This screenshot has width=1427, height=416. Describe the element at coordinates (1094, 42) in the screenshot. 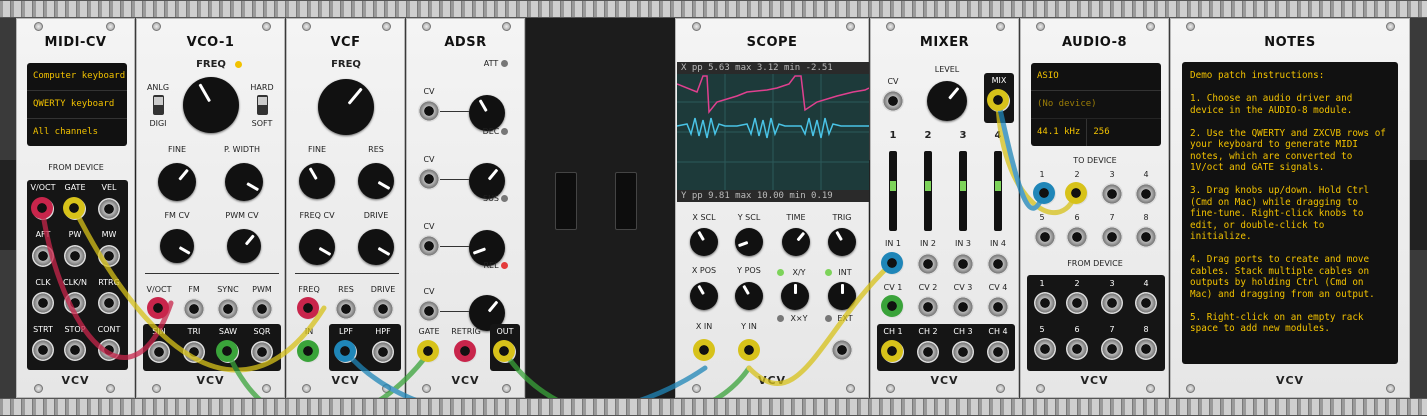

I see `module-title: AUDIO-8` at that location.